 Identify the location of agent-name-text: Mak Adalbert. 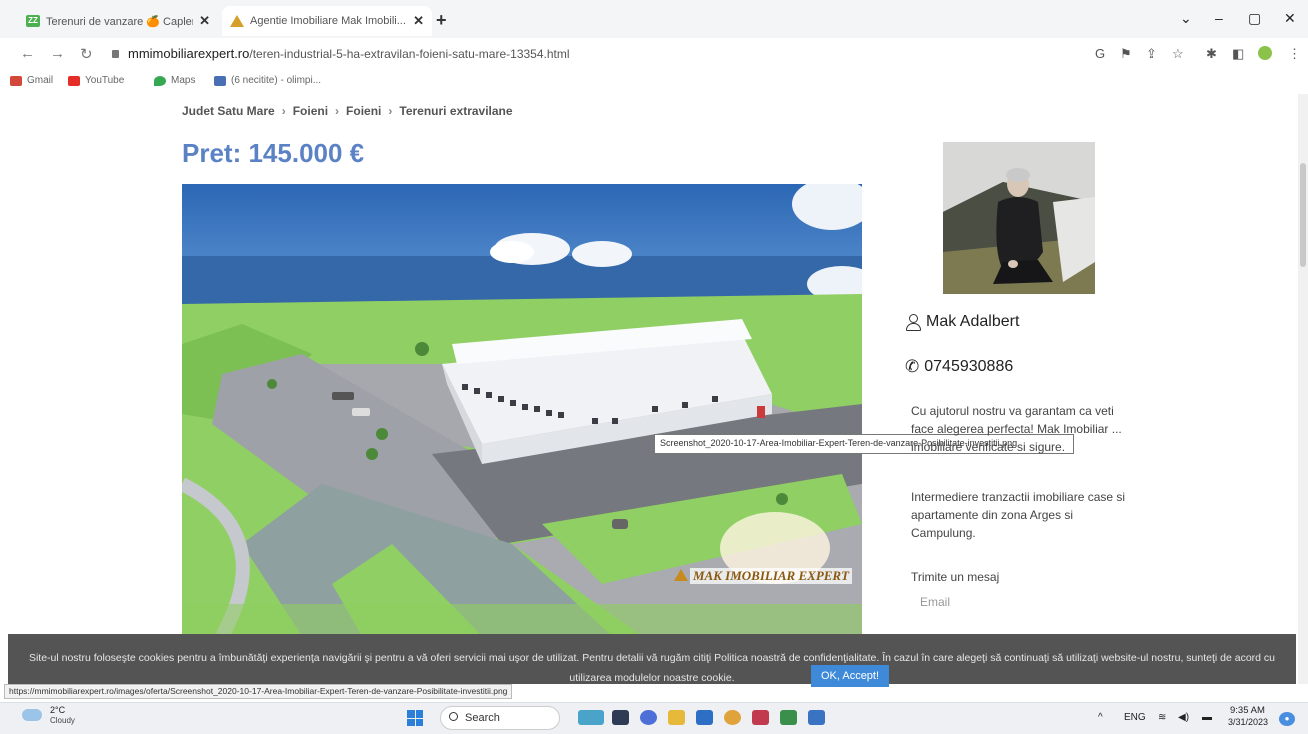
(973, 321).